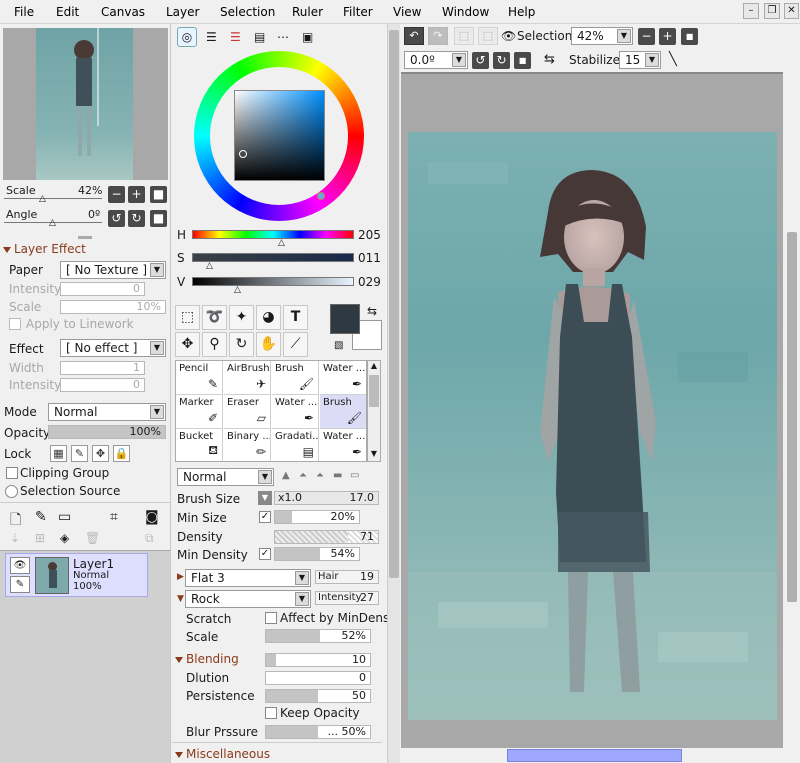  What do you see at coordinates (15, 538) in the screenshot?
I see `transfer-down-icon: ⇣` at bounding box center [15, 538].